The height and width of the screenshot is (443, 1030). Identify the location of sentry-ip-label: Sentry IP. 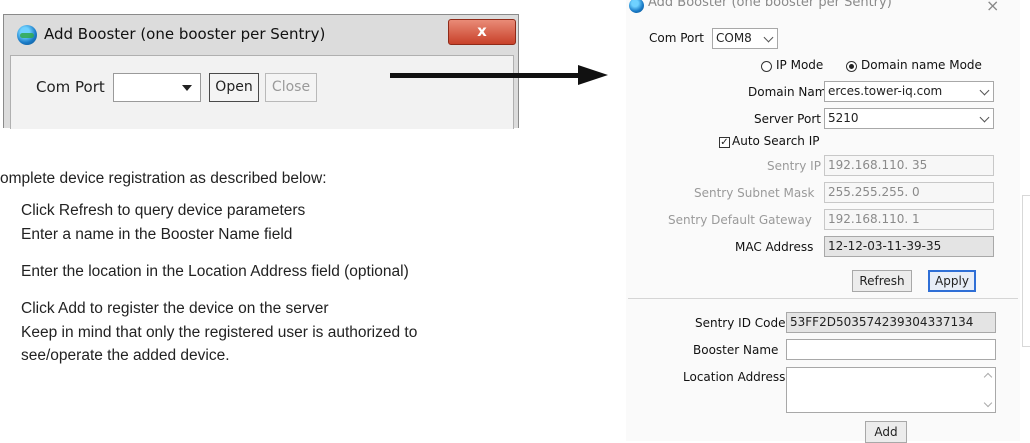
(794, 166).